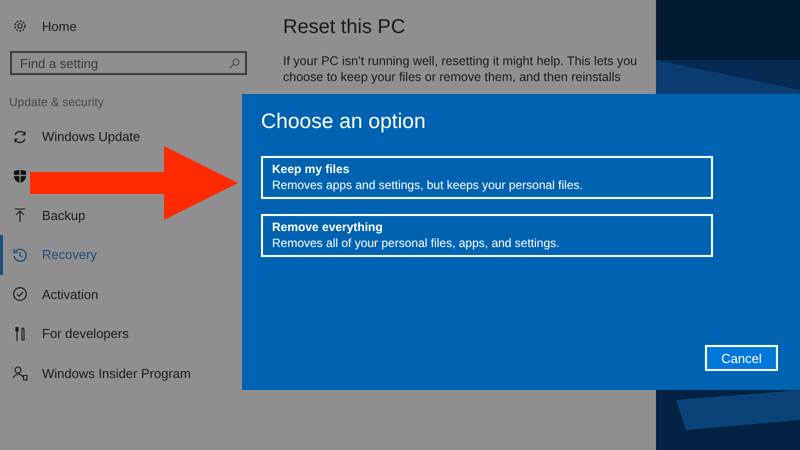  What do you see at coordinates (59, 26) in the screenshot?
I see `home-link: Home` at bounding box center [59, 26].